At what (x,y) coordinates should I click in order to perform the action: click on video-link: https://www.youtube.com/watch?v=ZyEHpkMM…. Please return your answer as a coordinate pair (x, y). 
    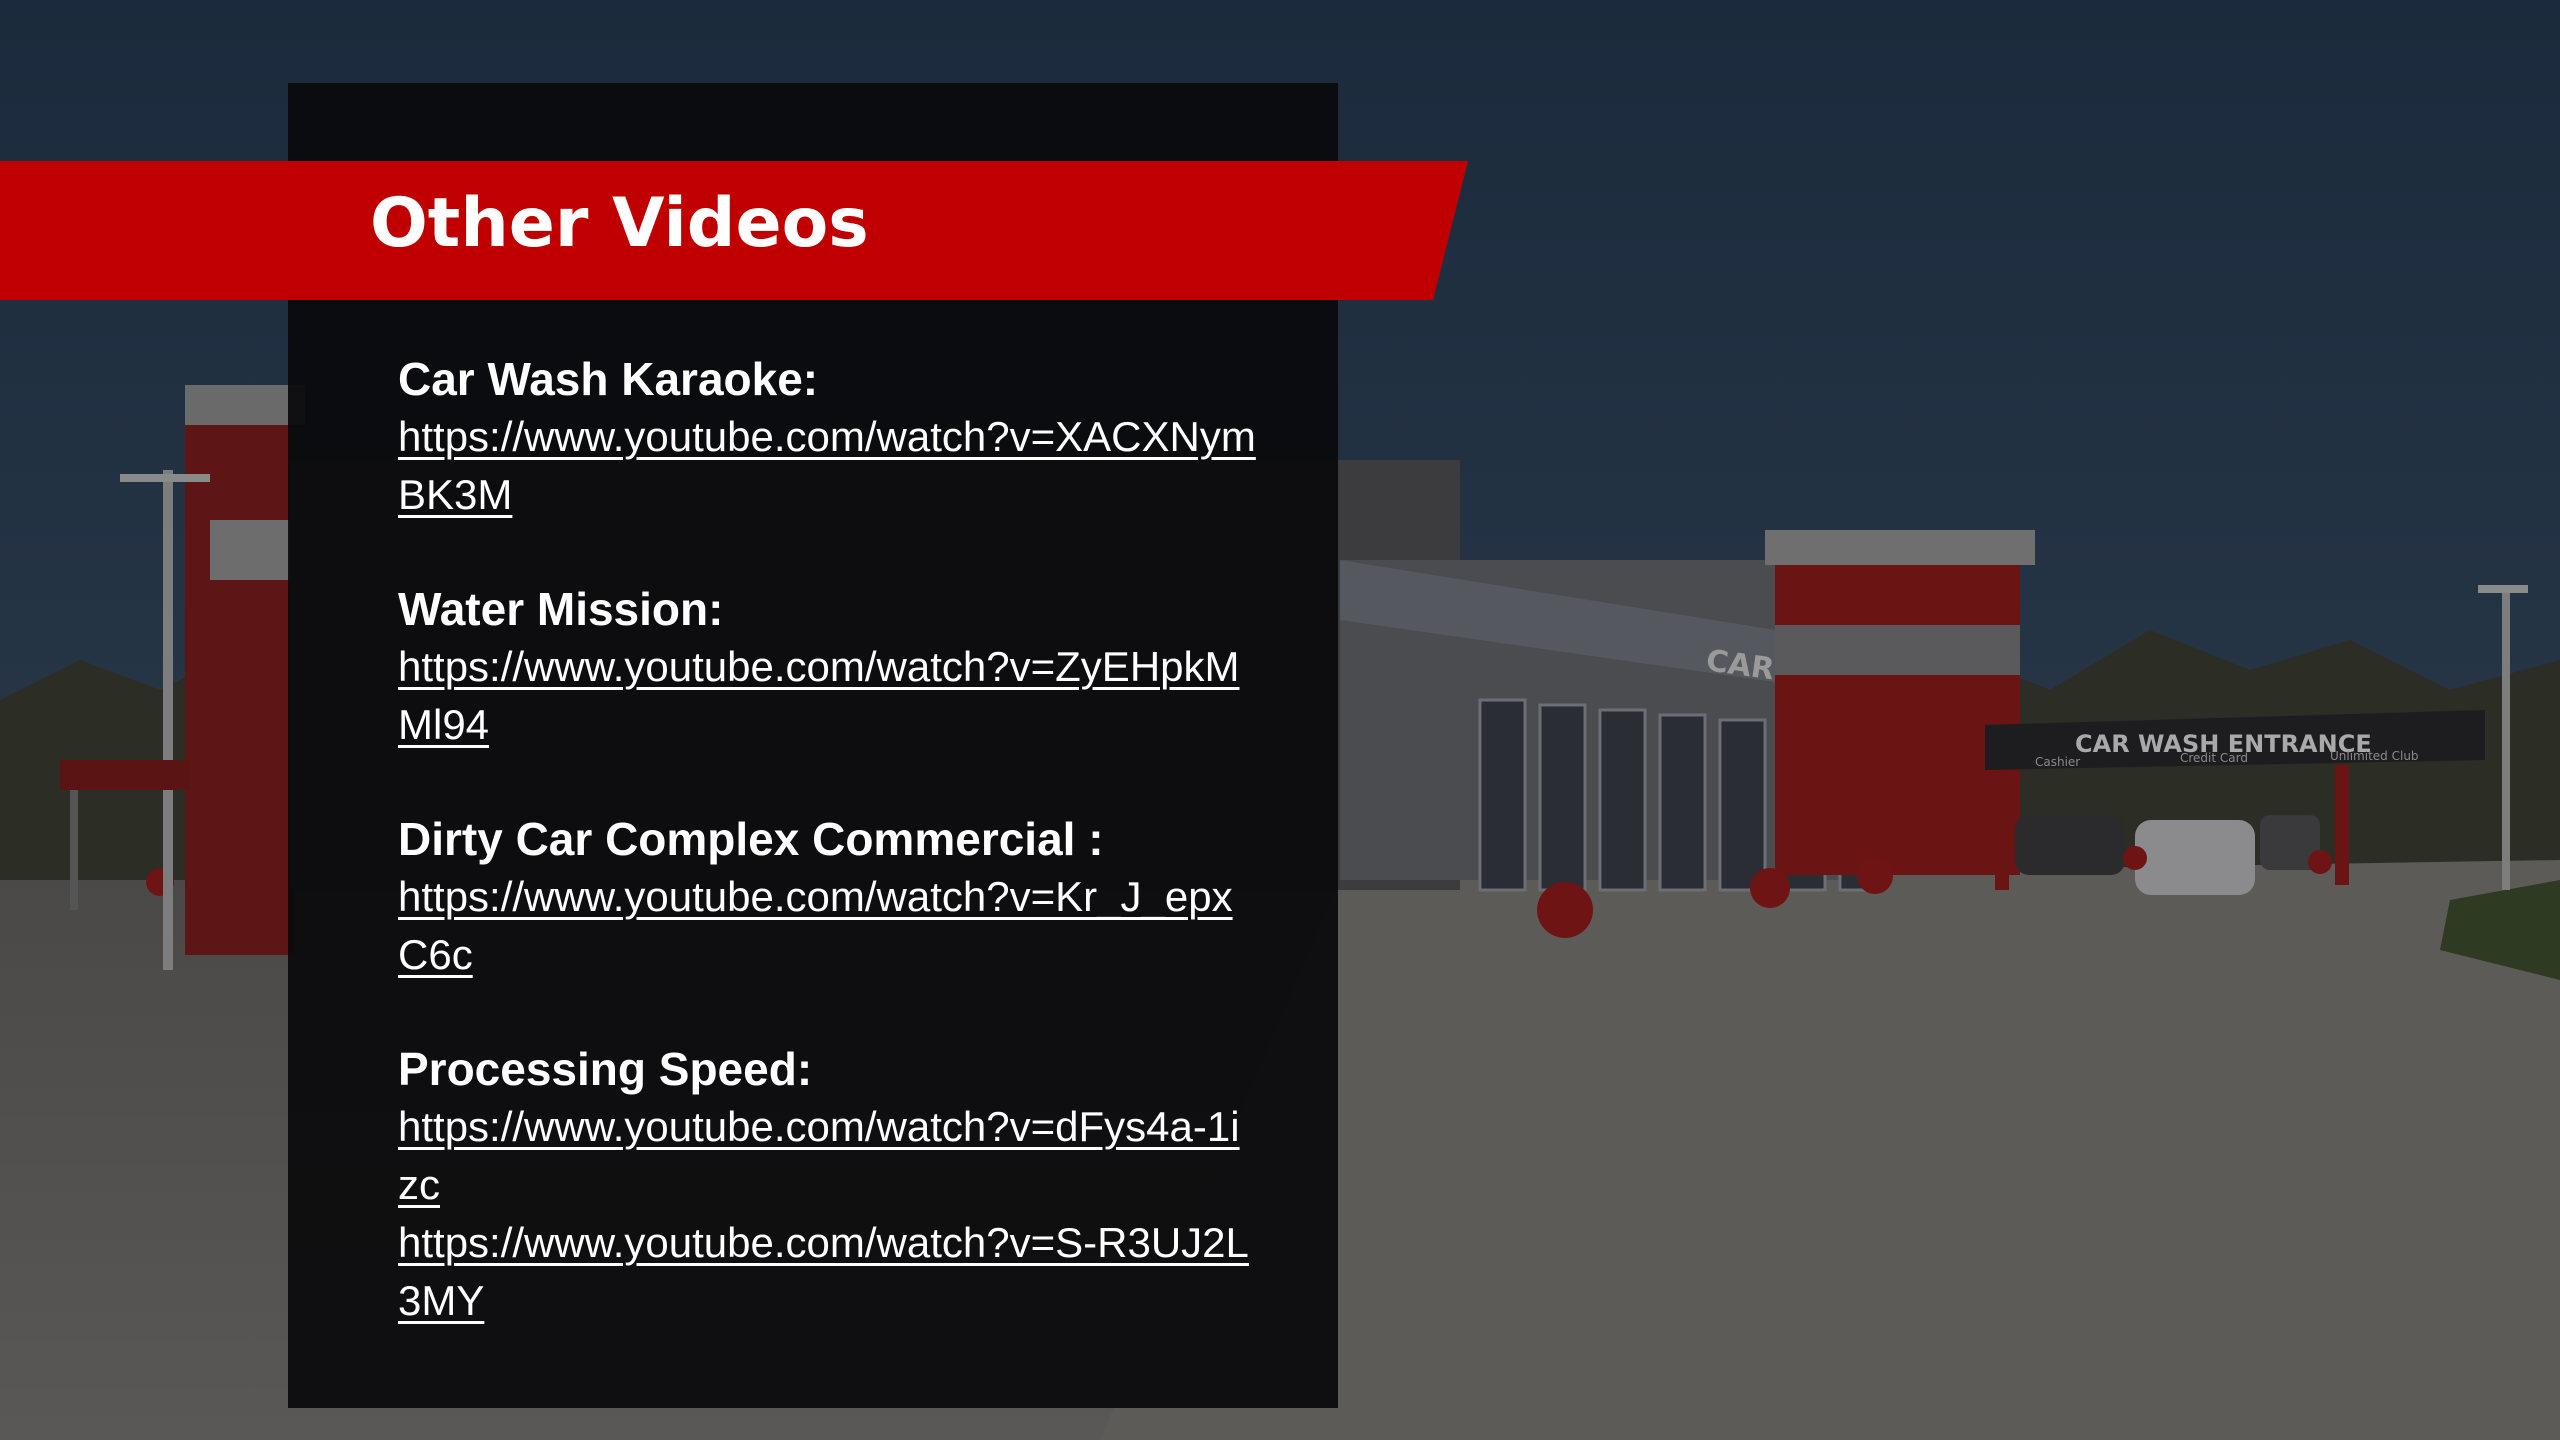
    Looking at the image, I should click on (828, 696).